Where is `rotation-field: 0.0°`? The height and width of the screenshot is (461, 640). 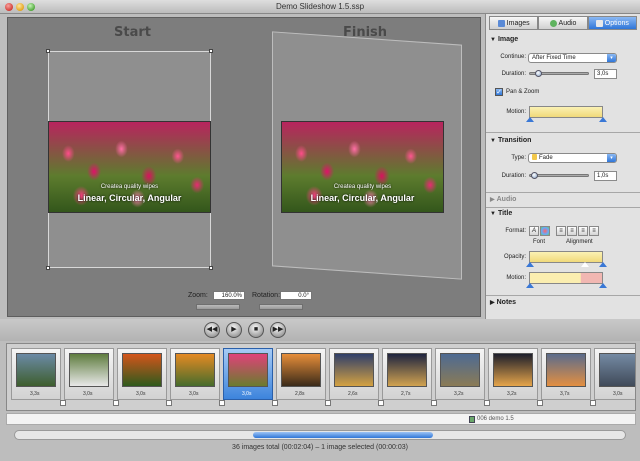
rotation-field: 0.0° is located at coordinates (296, 295).